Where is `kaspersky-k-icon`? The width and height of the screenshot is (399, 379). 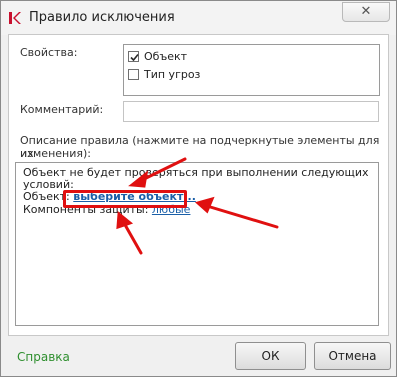 kaspersky-k-icon is located at coordinates (15, 18).